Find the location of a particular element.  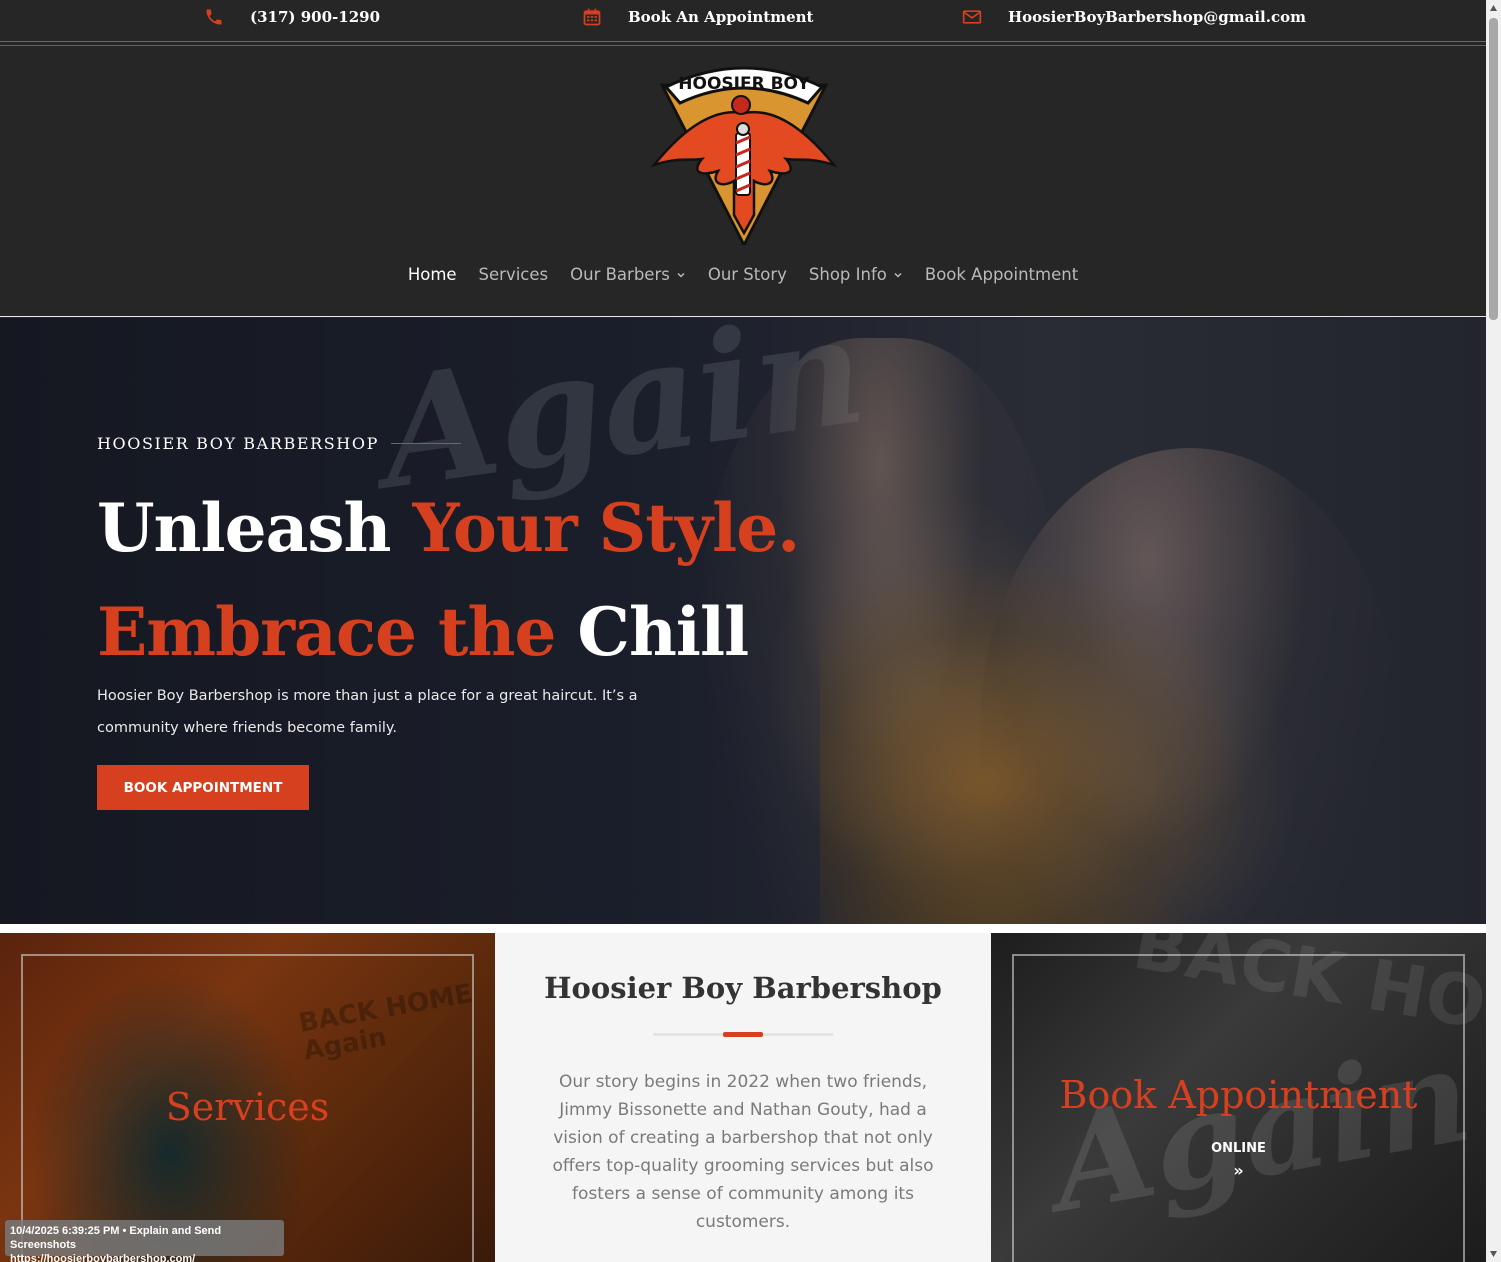

about-divider is located at coordinates (743, 1034).